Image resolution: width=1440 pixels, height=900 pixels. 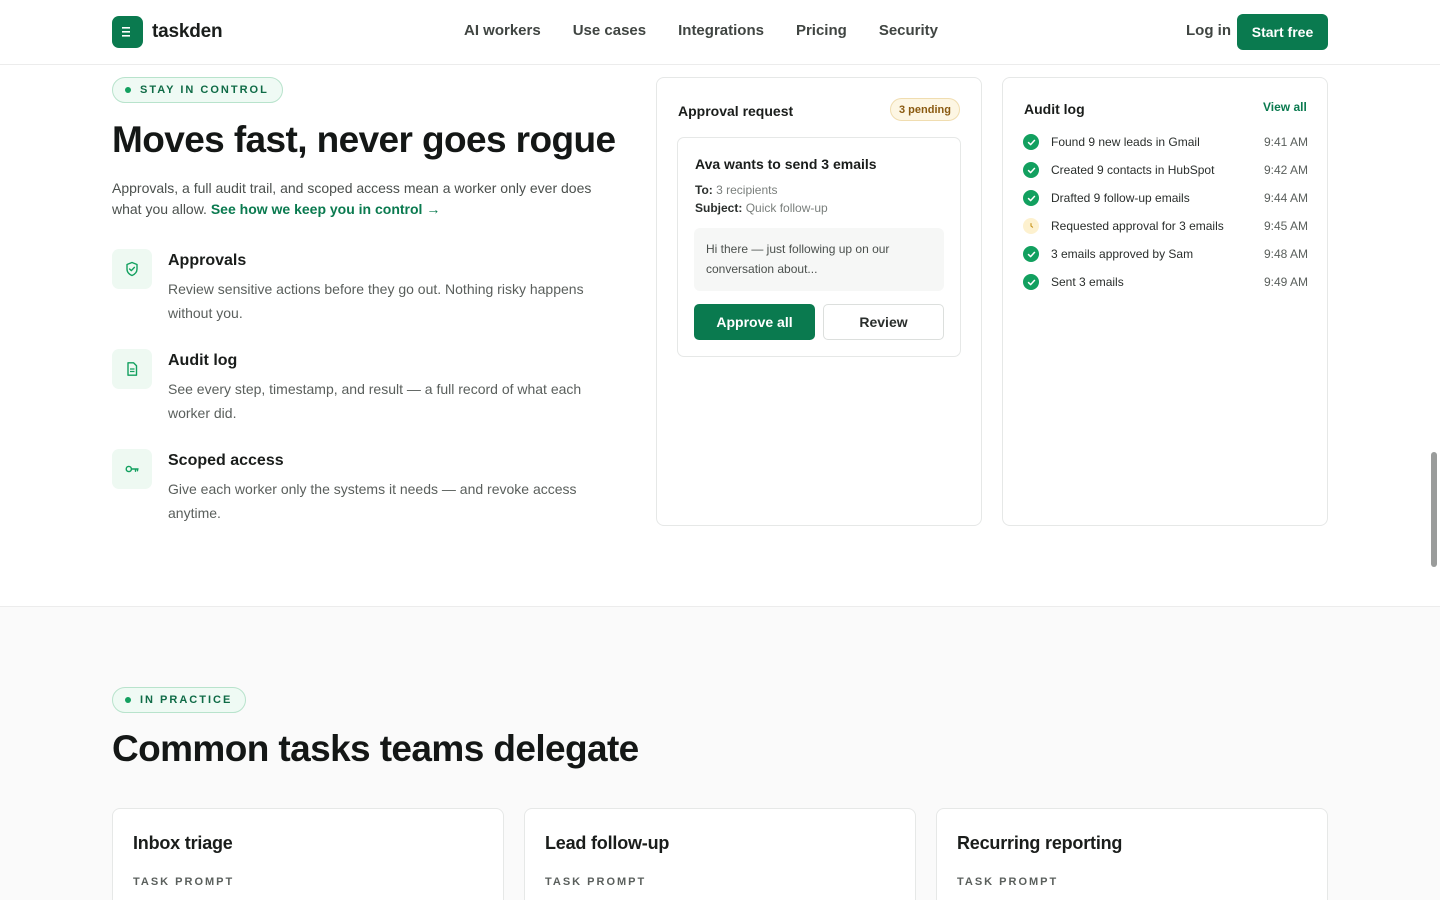 I want to click on eyebrow-pill: IN PRACTICE, so click(x=179, y=700).